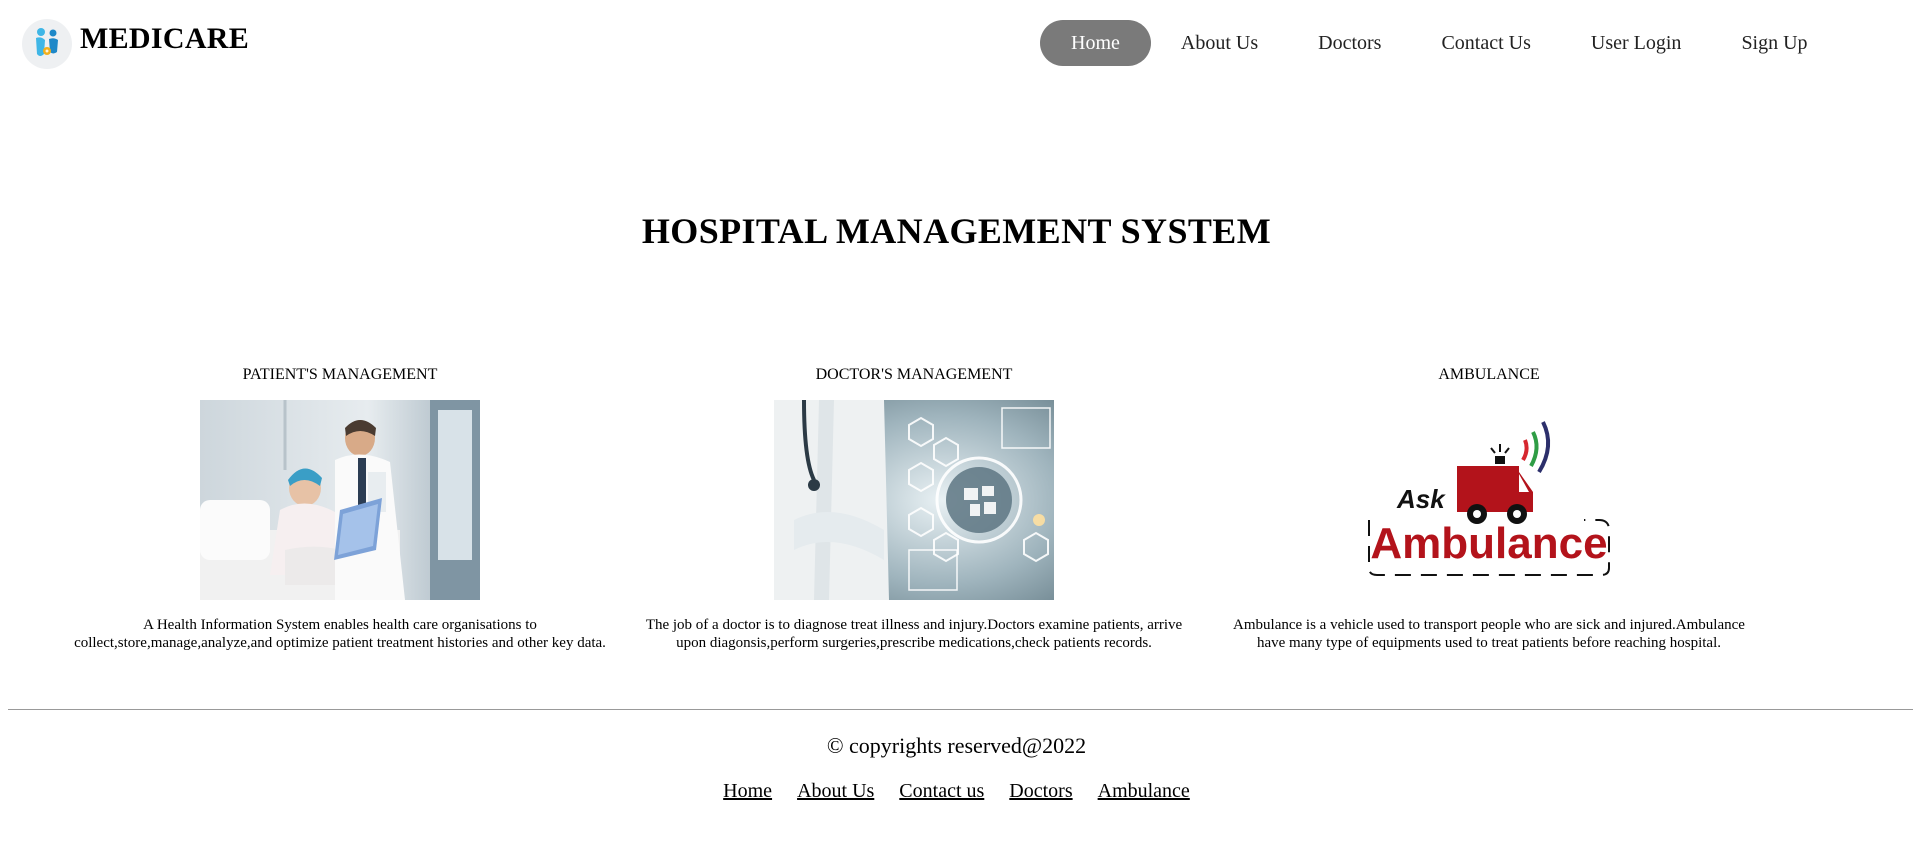  I want to click on doctor-with-patient-photo, so click(340, 500).